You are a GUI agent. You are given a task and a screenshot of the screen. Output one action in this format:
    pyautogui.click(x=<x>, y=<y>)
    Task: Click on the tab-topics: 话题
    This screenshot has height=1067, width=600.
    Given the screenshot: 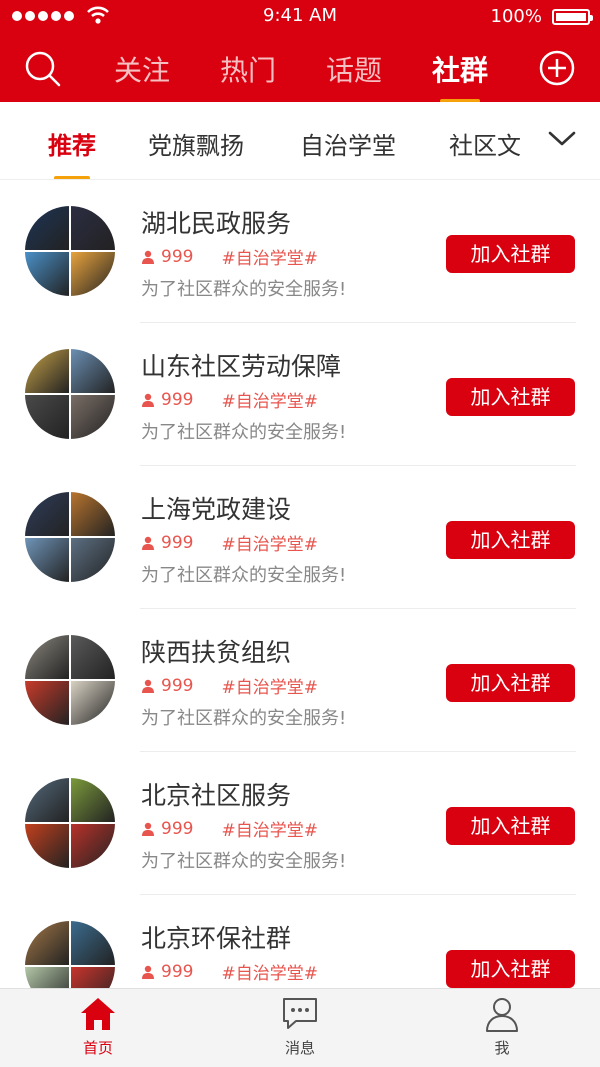 What is the action you would take?
    pyautogui.click(x=354, y=69)
    